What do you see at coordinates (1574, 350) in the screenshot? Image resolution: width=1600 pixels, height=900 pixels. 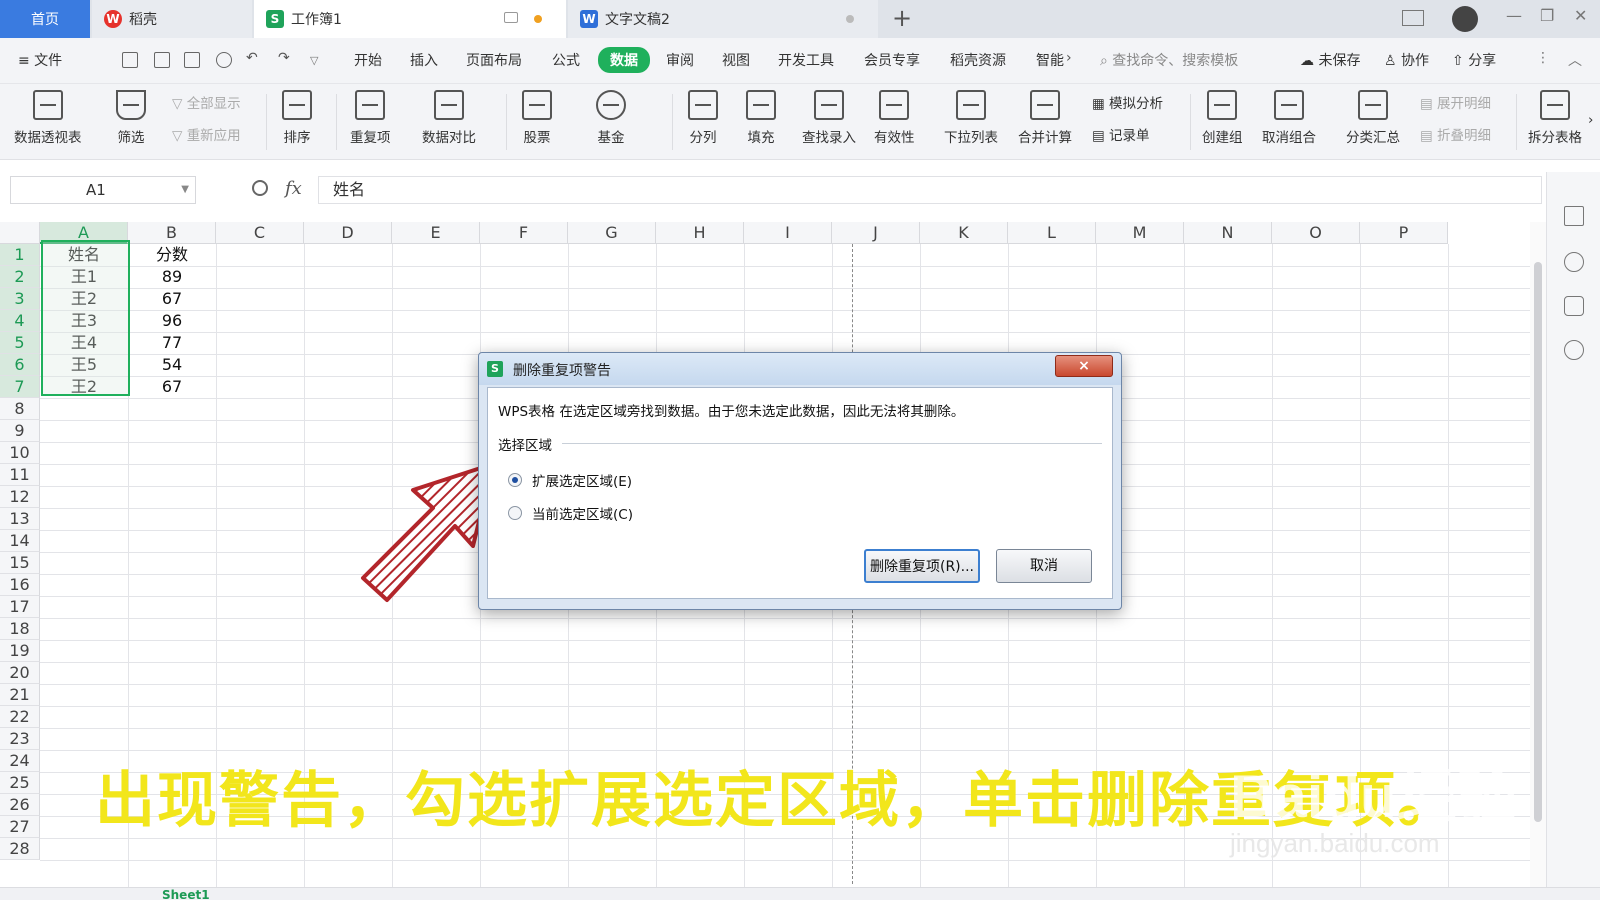 I see `location-icon` at bounding box center [1574, 350].